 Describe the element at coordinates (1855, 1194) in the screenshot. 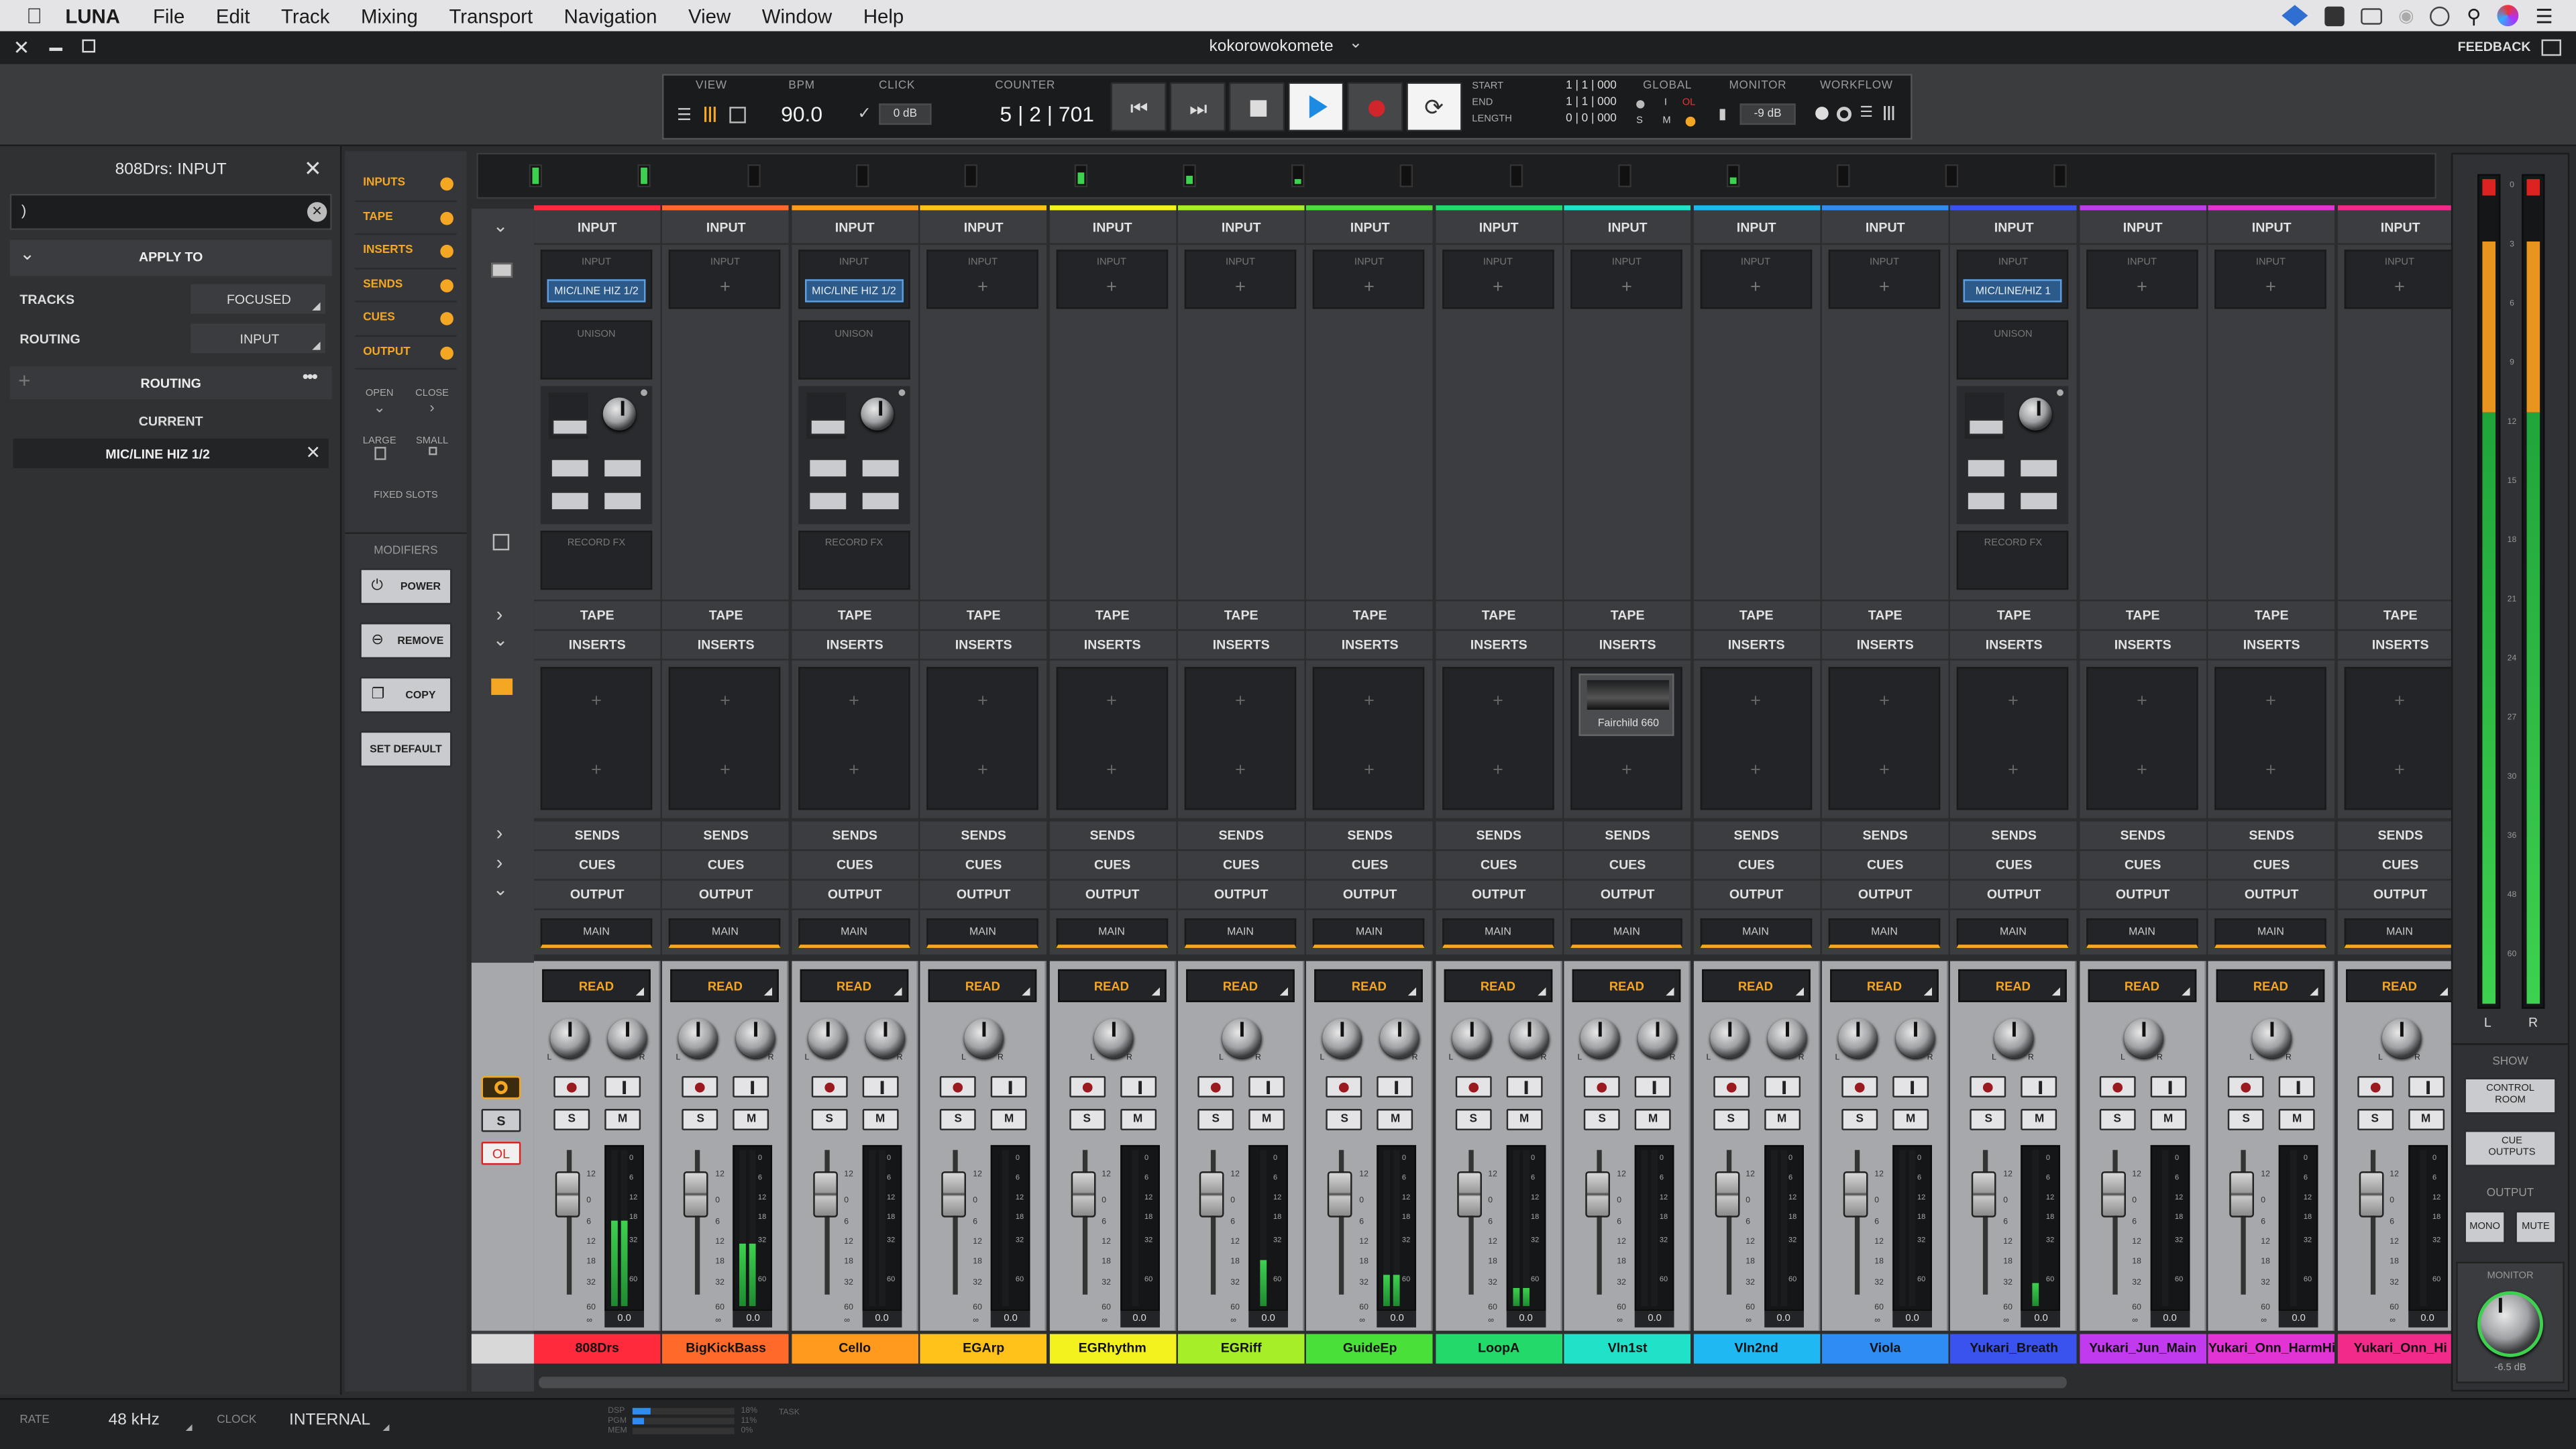

I see `volume-fader` at that location.